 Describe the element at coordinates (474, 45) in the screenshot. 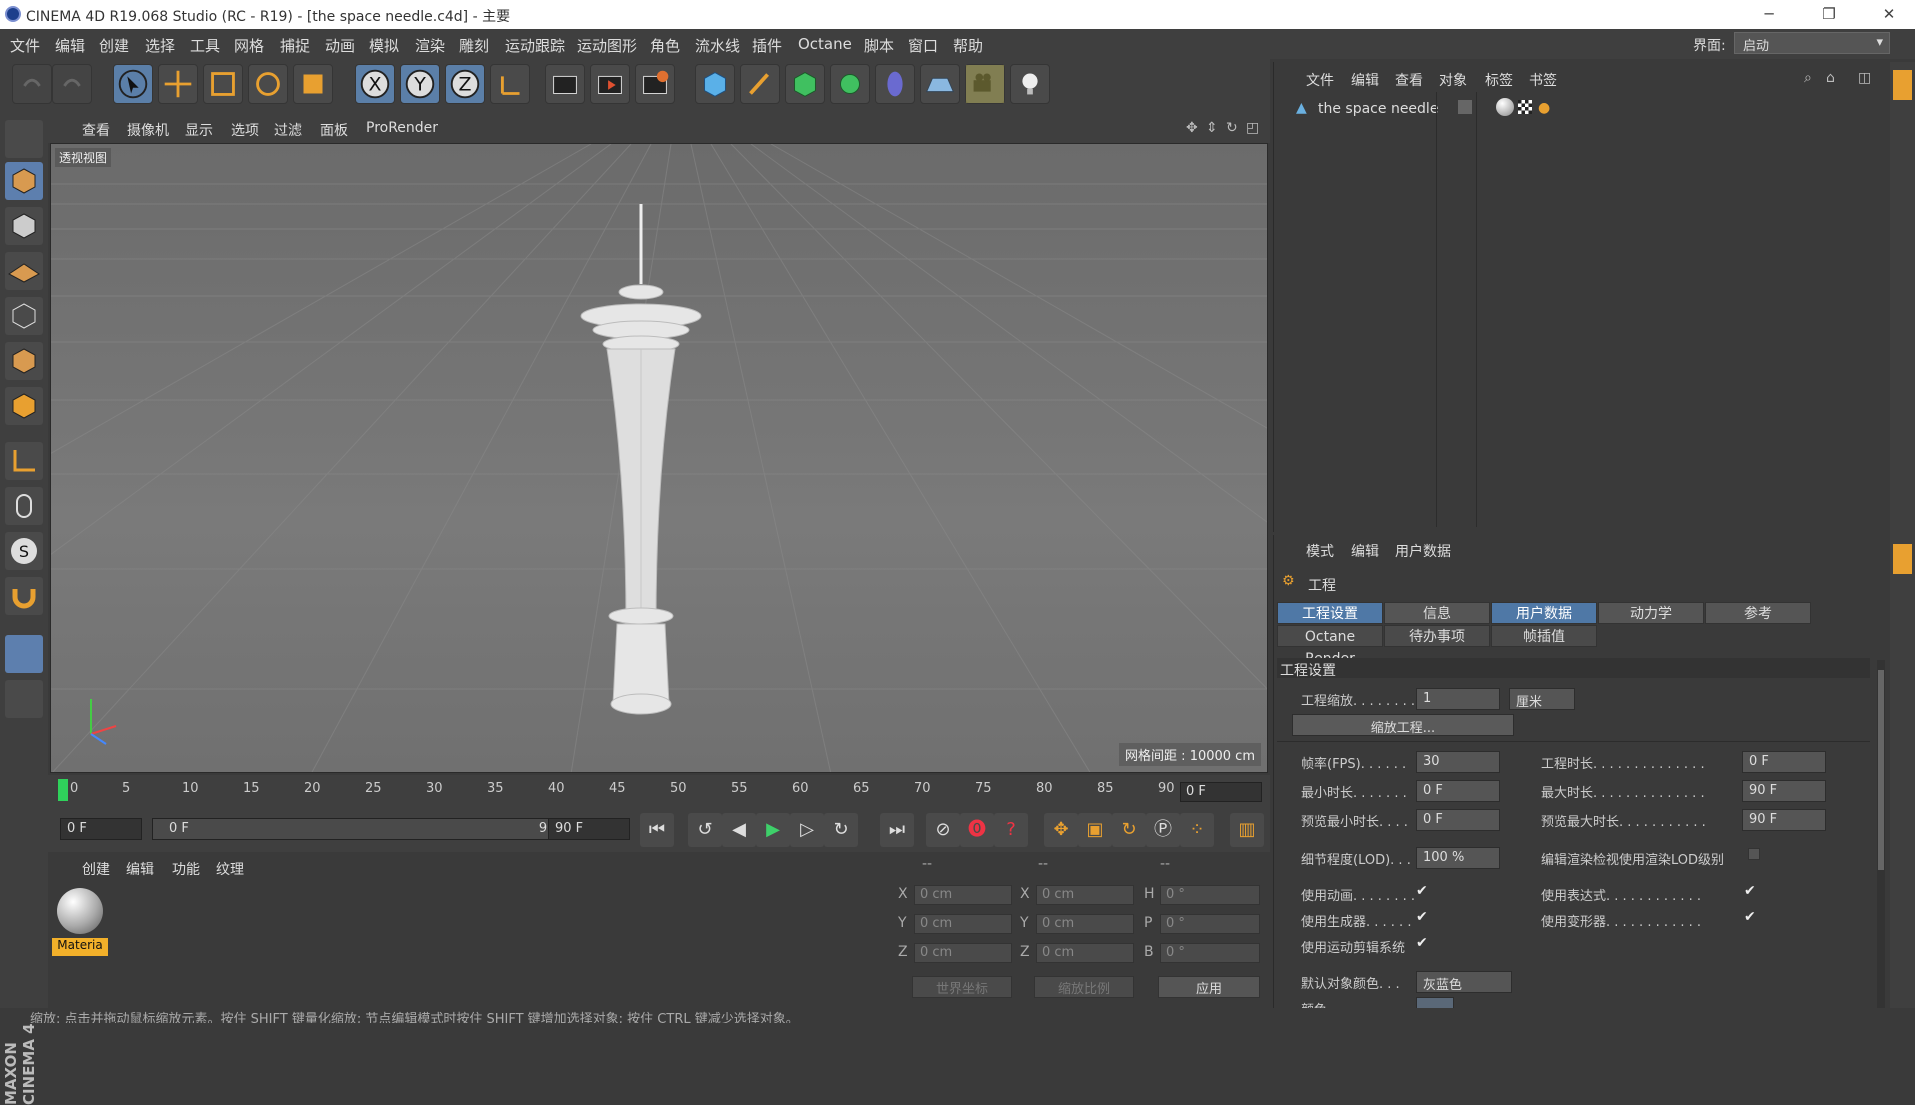

I see `menu-sculpt: 雕刻` at that location.